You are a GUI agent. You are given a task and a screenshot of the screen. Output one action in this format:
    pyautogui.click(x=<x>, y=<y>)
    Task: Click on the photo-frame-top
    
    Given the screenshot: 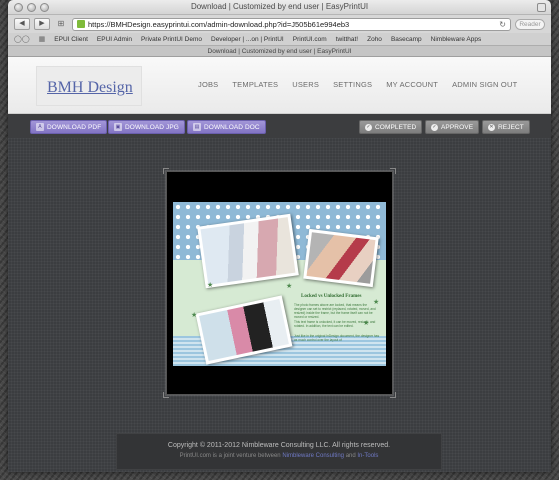 What is the action you would take?
    pyautogui.click(x=248, y=251)
    